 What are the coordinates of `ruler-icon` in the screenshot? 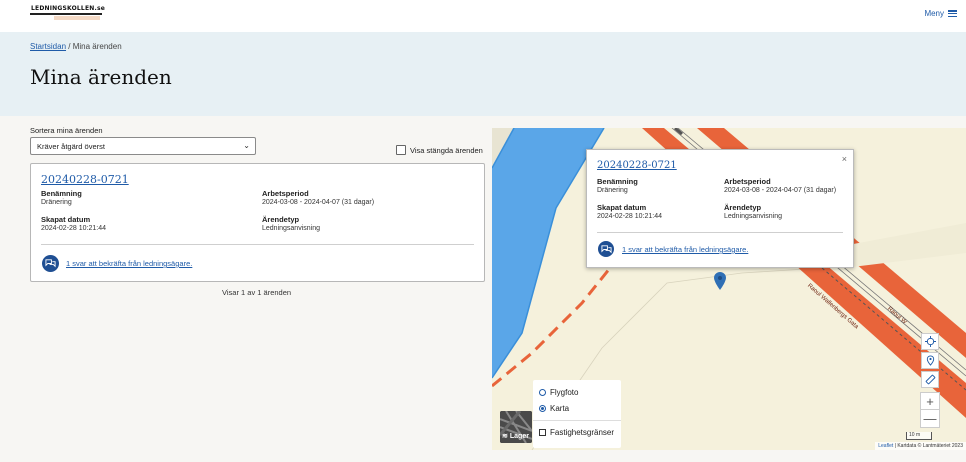 It's located at (930, 379).